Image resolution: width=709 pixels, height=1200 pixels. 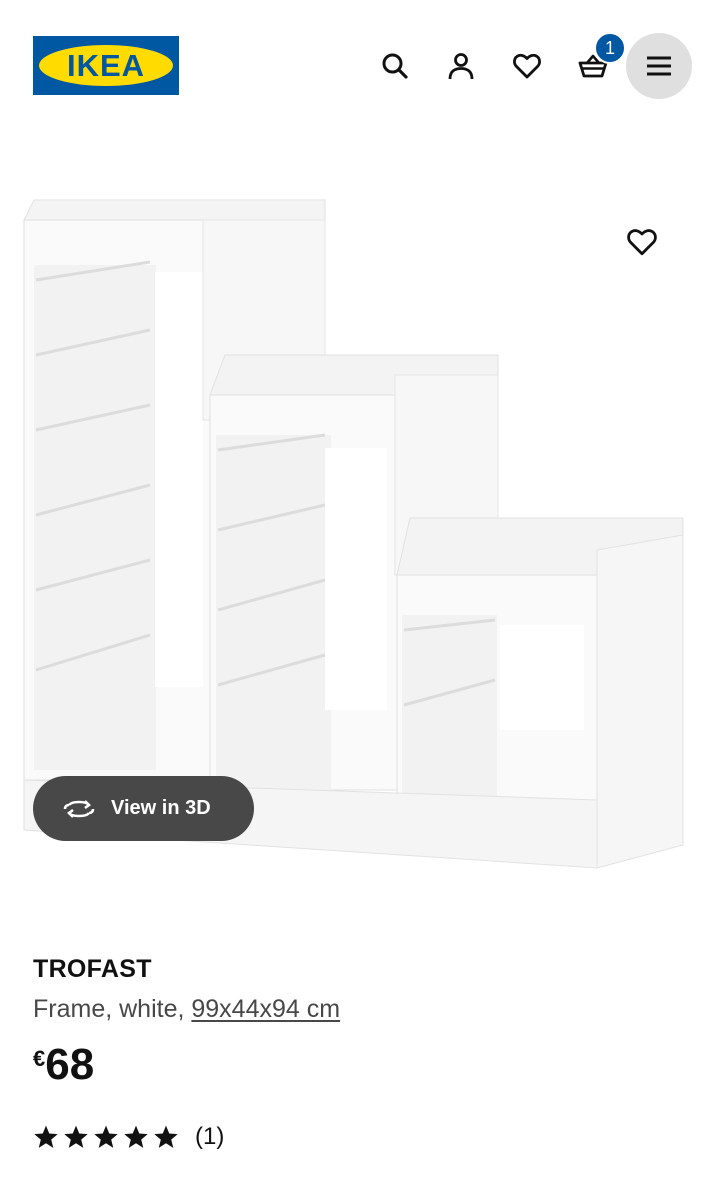 I want to click on menu-button, so click(x=659, y=66).